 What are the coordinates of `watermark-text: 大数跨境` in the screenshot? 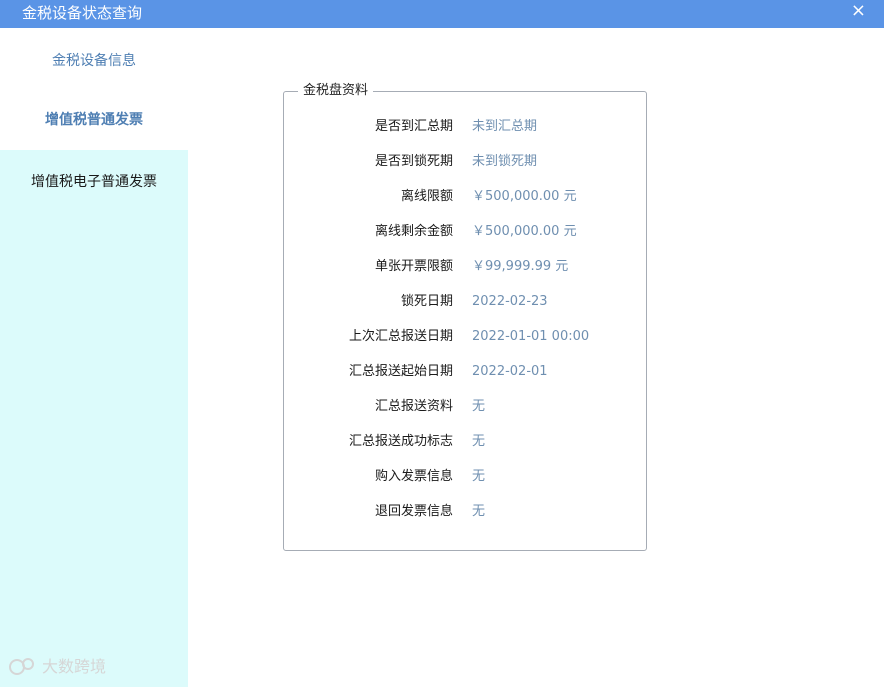 It's located at (74, 666).